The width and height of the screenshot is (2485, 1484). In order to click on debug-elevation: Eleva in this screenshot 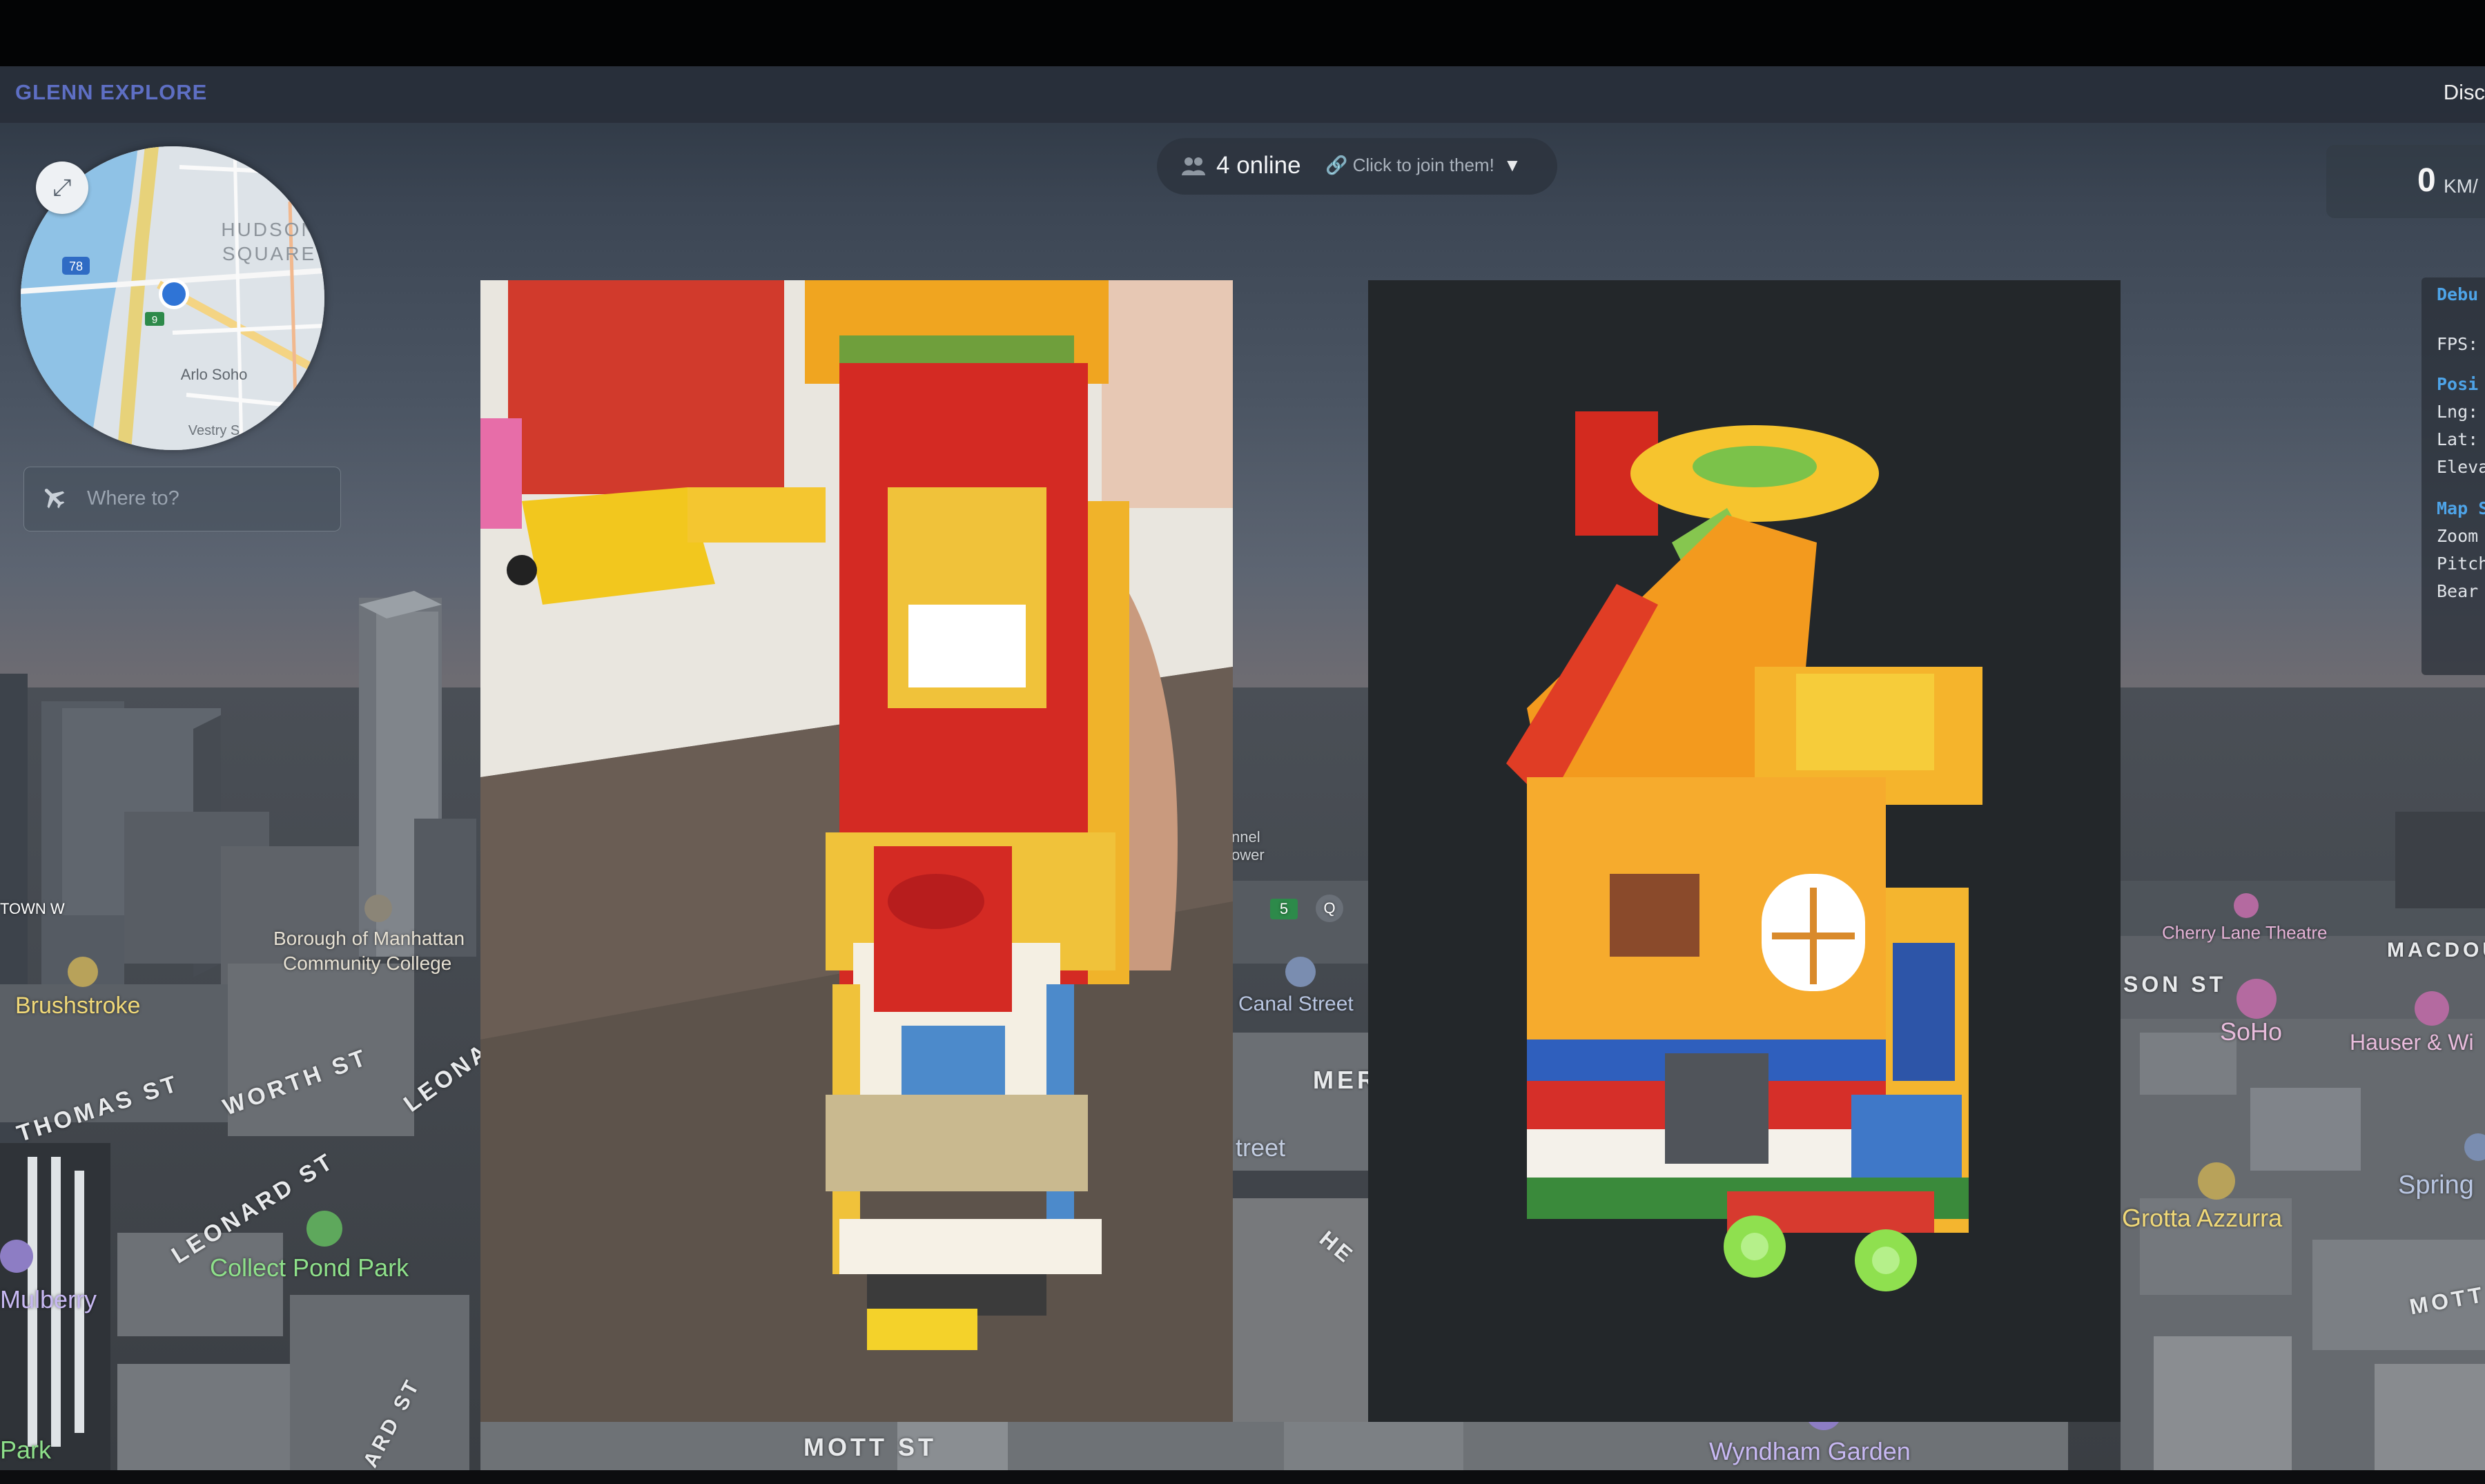, I will do `click(2461, 467)`.